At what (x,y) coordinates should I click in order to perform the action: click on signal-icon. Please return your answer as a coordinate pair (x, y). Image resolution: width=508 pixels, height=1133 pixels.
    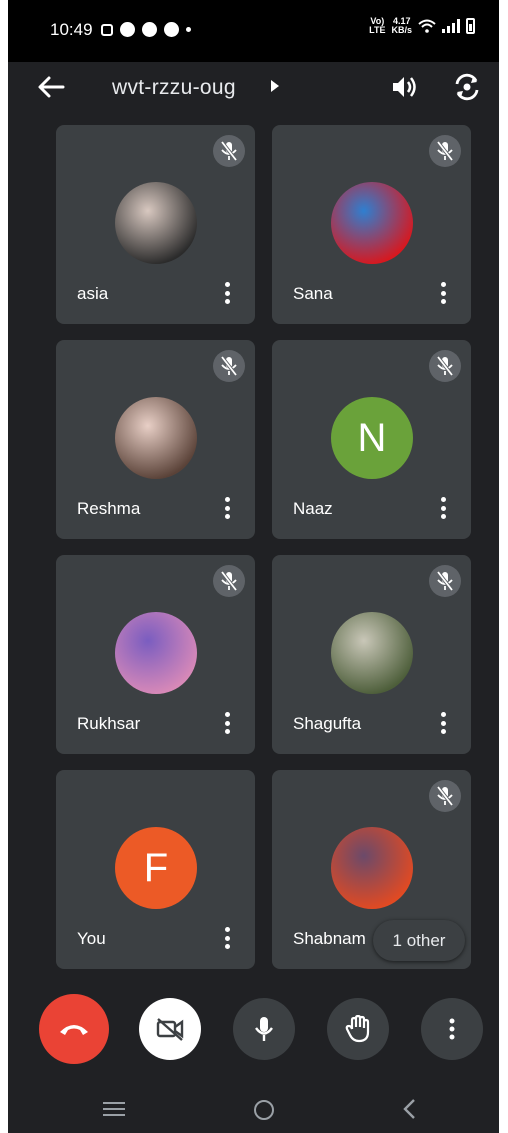
    Looking at the image, I should click on (451, 26).